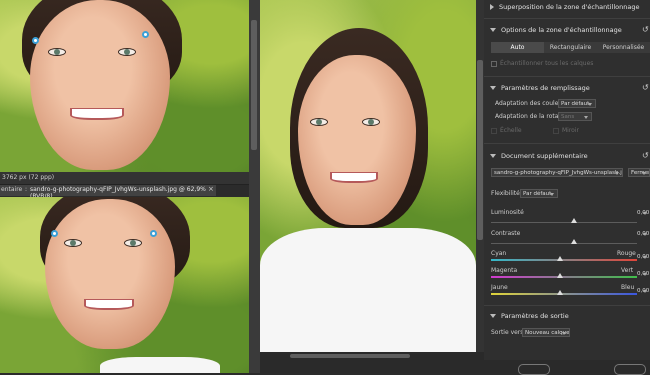 Image resolution: width=650 pixels, height=375 pixels. Describe the element at coordinates (567, 29) in the screenshot. I see `sampling-section: Options de la zone d'échantillonnage ↺` at that location.